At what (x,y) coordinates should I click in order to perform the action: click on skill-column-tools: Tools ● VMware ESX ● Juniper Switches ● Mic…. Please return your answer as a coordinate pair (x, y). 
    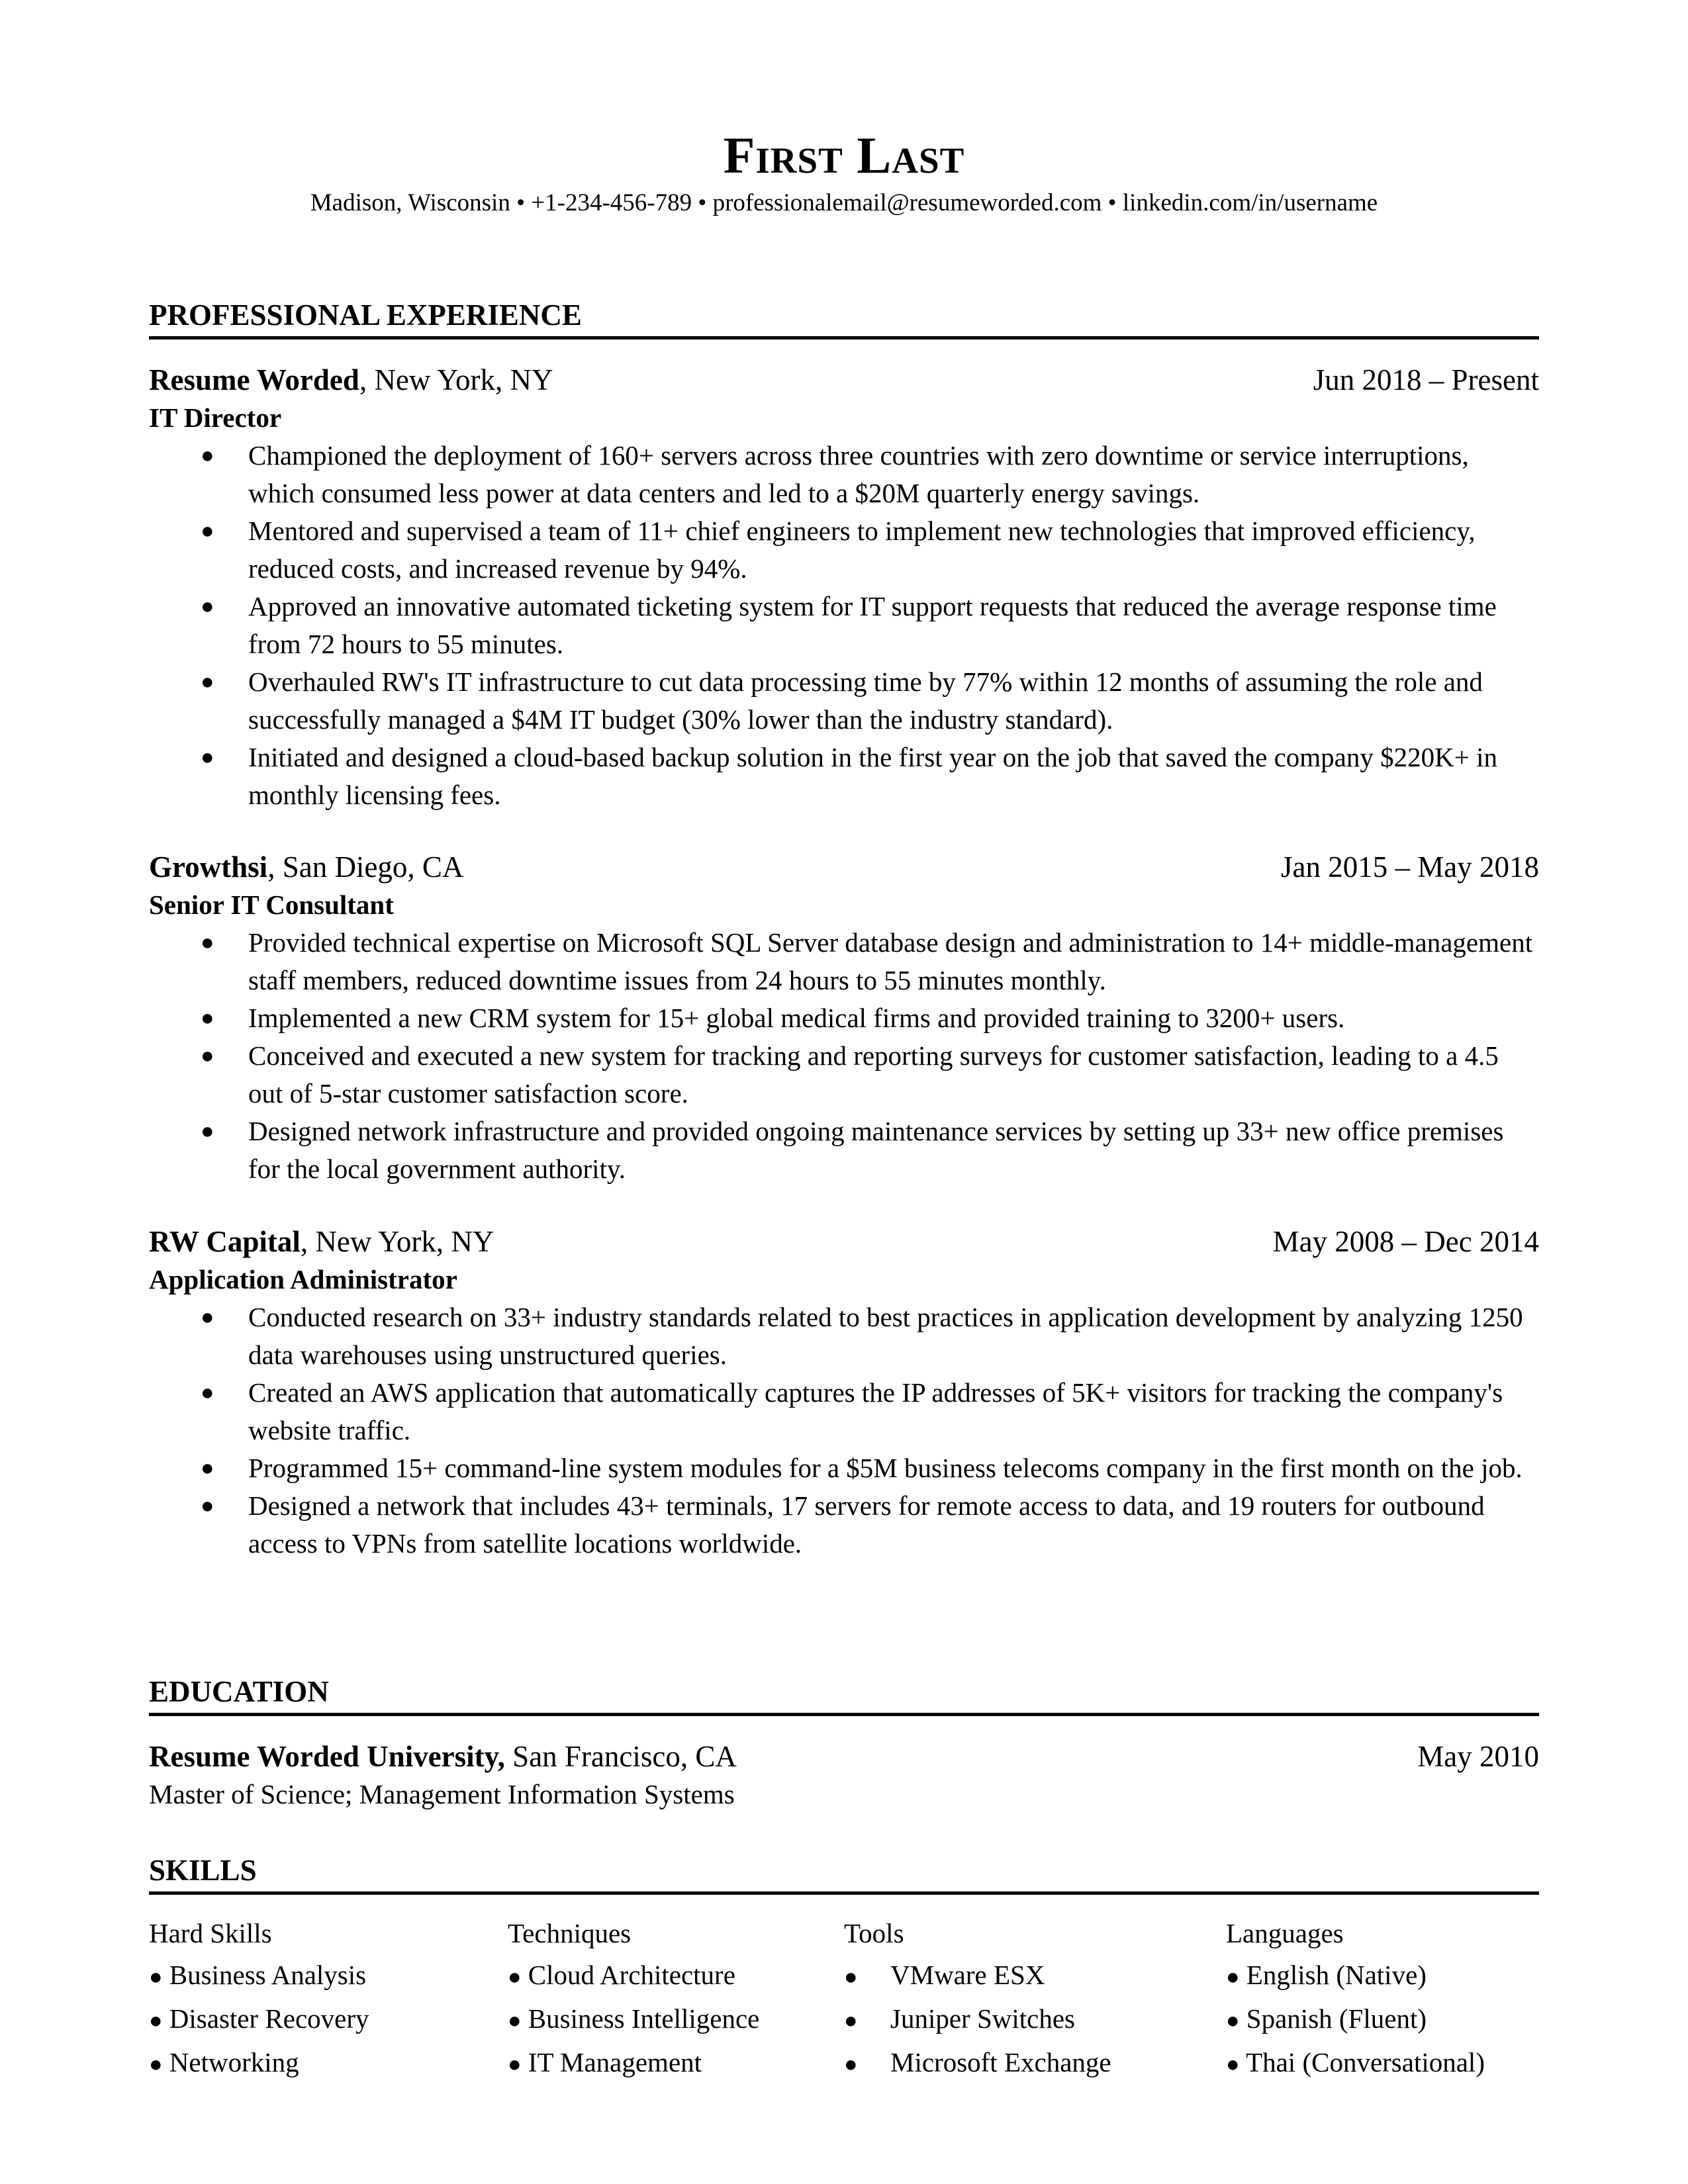
    Looking at the image, I should click on (977, 1999).